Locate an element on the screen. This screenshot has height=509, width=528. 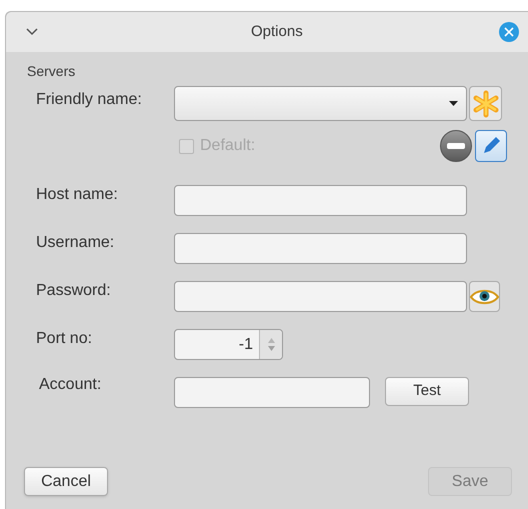
field-label: Username: is located at coordinates (76, 243).